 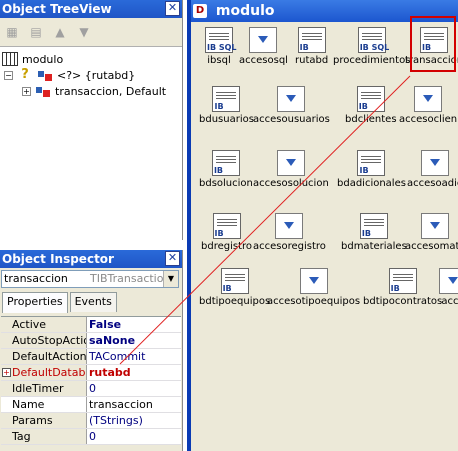 I want to click on component-bdsolucion: IB bdsolucion, so click(x=226, y=170).